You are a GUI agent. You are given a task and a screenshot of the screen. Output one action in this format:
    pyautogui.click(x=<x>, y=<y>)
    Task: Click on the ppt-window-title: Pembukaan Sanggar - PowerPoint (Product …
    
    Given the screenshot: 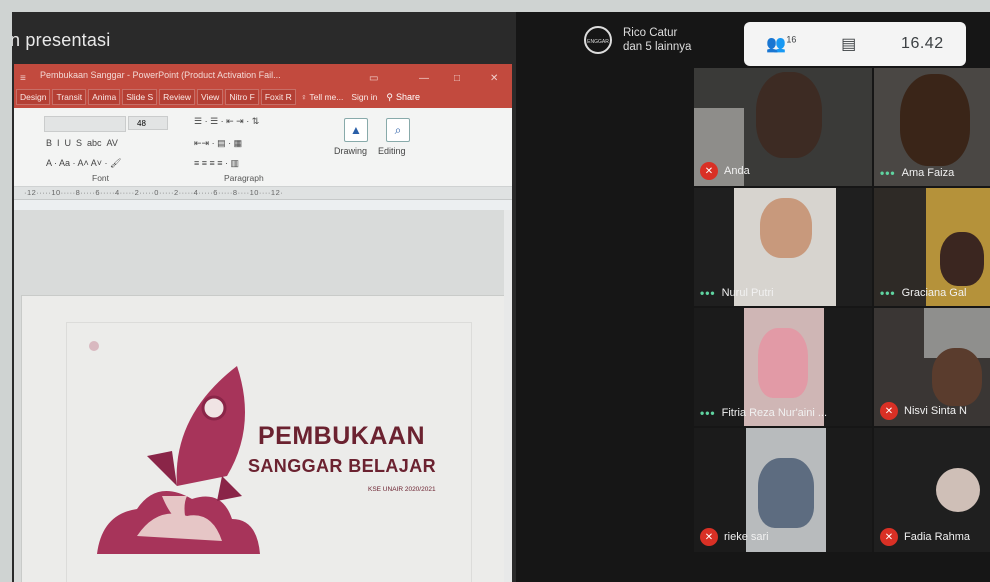 What is the action you would take?
    pyautogui.click(x=160, y=75)
    